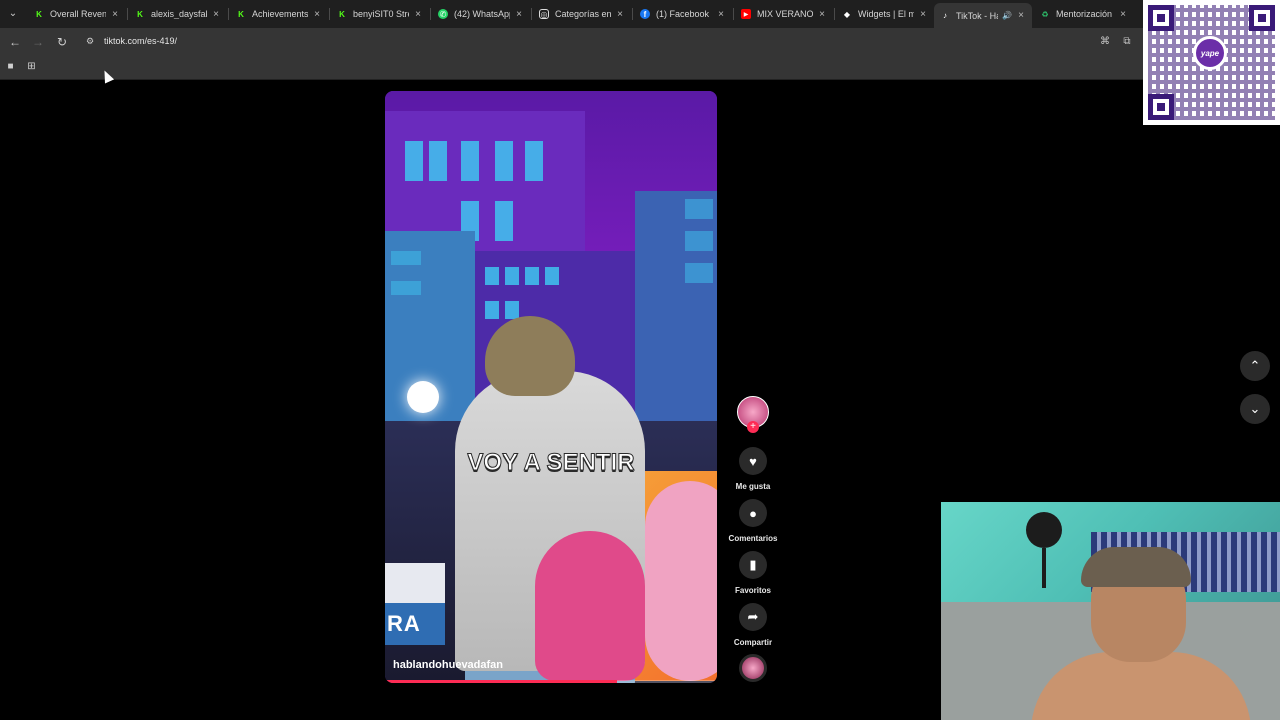 The image size is (1280, 720). What do you see at coordinates (501, 681) in the screenshot?
I see `video-progress-fill` at bounding box center [501, 681].